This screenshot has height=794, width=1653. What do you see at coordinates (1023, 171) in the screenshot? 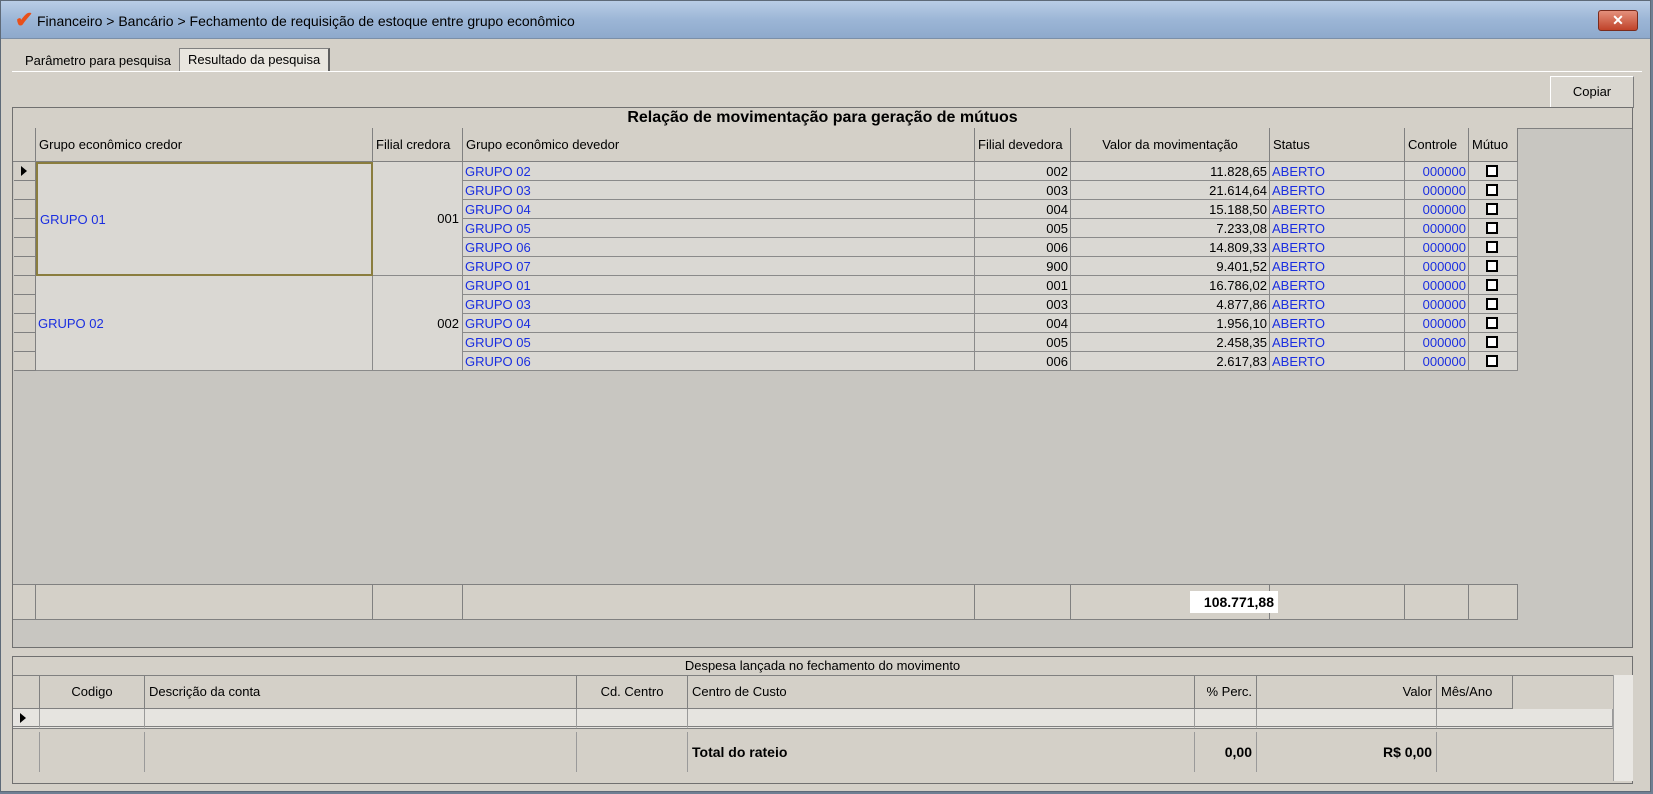
I see `cell-filial-devedora: 002` at bounding box center [1023, 171].